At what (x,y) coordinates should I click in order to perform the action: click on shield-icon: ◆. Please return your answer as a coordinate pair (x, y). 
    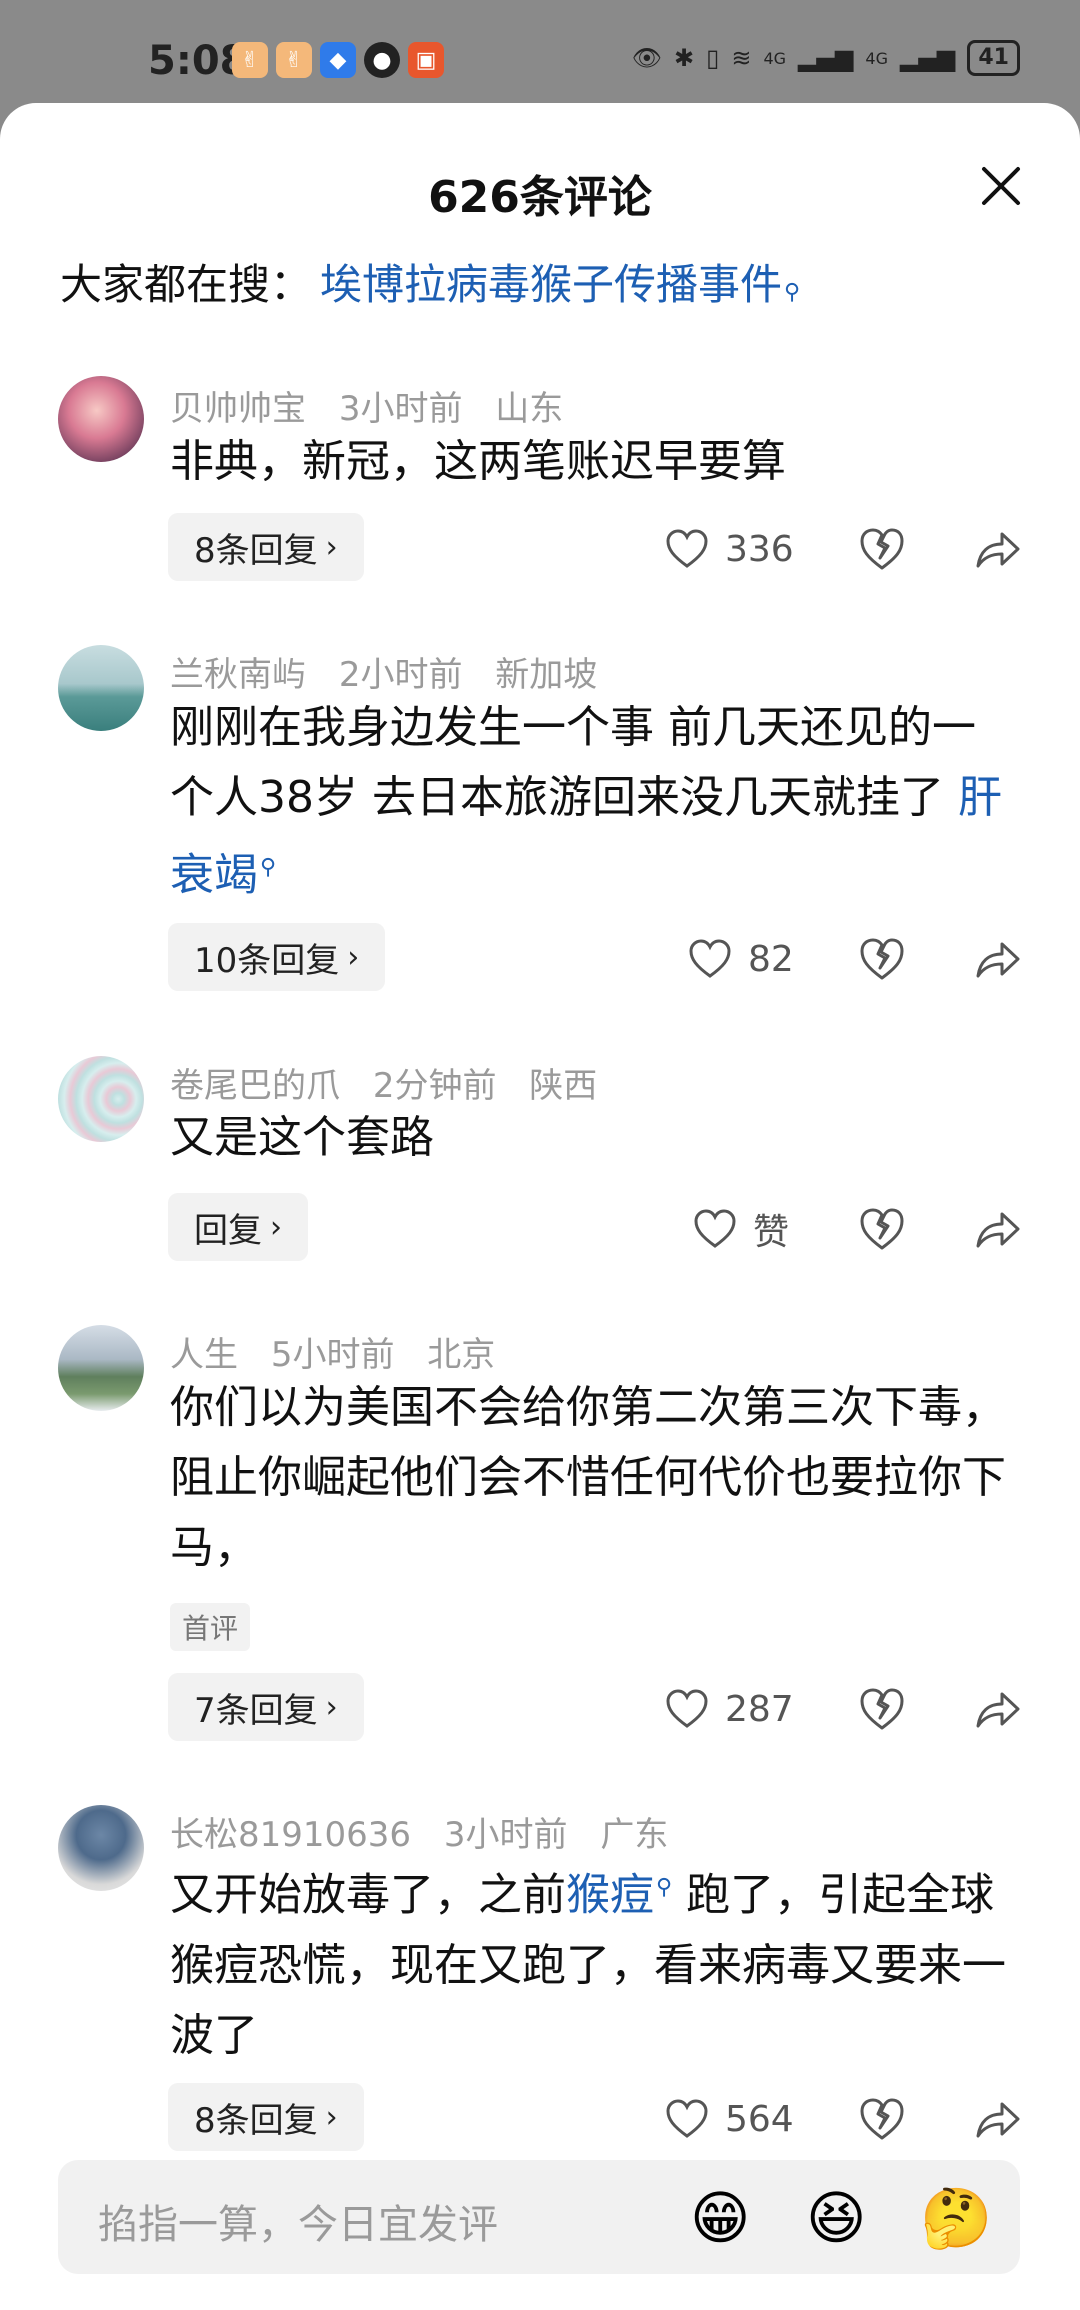
    Looking at the image, I should click on (338, 60).